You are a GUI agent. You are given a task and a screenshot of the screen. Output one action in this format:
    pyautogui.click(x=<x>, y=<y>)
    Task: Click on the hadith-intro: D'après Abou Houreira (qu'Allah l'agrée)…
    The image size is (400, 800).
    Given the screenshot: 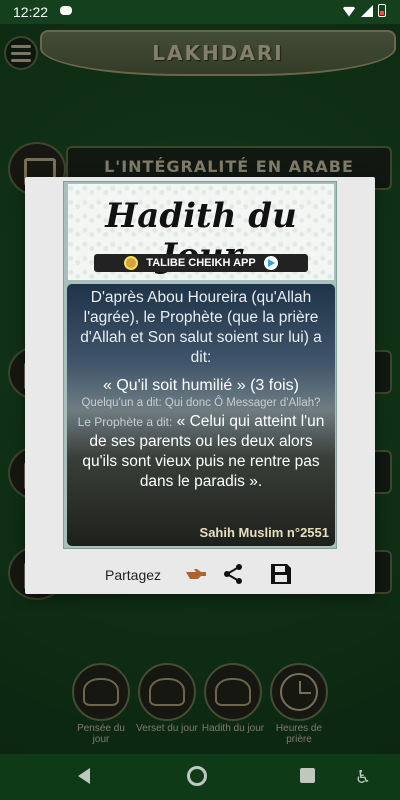 What is the action you would take?
    pyautogui.click(x=201, y=327)
    